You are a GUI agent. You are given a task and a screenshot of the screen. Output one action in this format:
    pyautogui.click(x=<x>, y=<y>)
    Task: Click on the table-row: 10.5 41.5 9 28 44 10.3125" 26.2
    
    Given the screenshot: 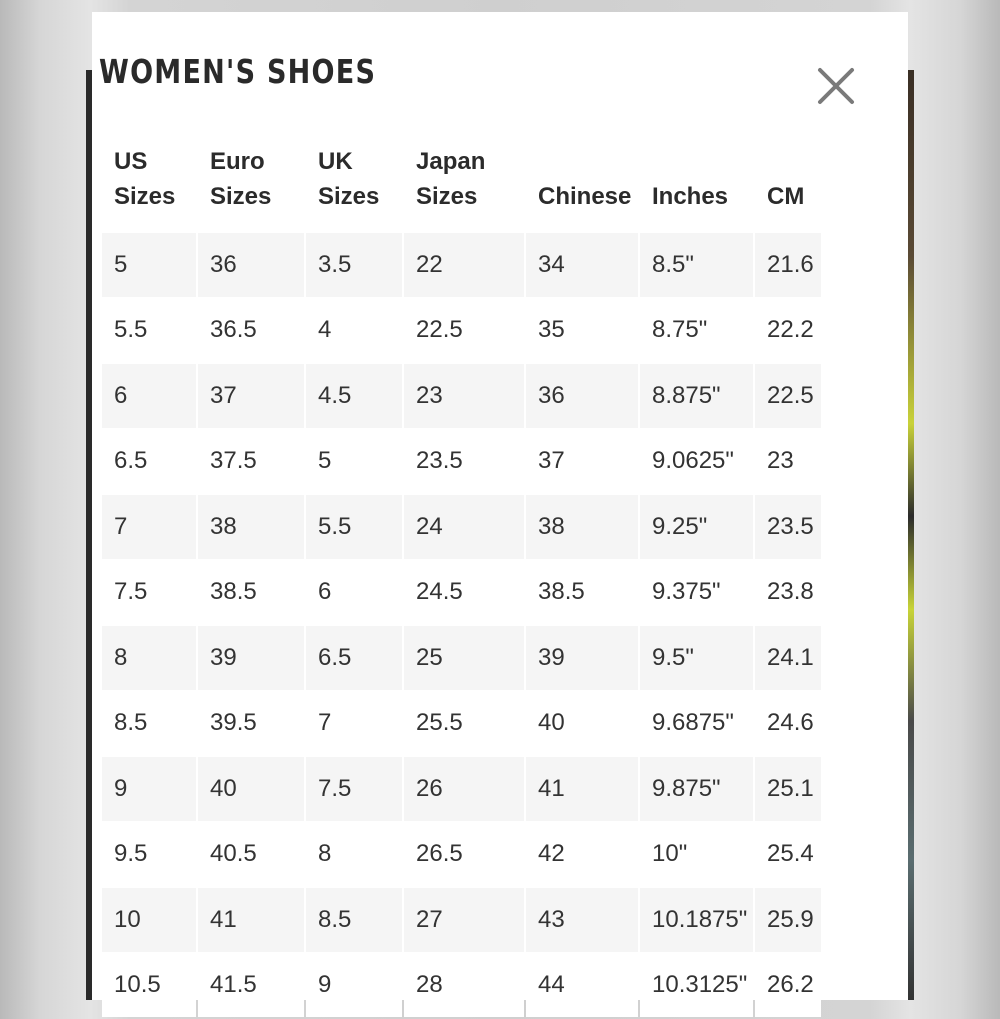 What is the action you would take?
    pyautogui.click(x=461, y=985)
    